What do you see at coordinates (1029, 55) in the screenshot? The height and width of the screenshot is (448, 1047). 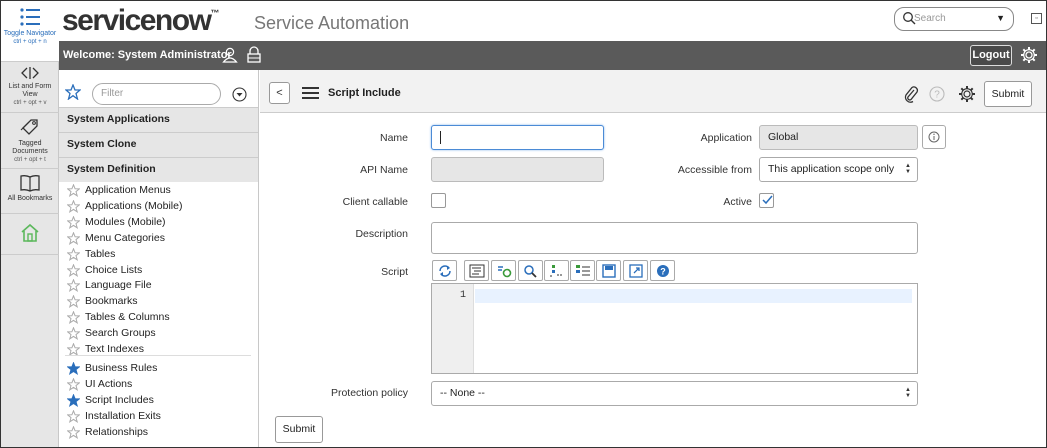 I see `settings-gear-icon` at bounding box center [1029, 55].